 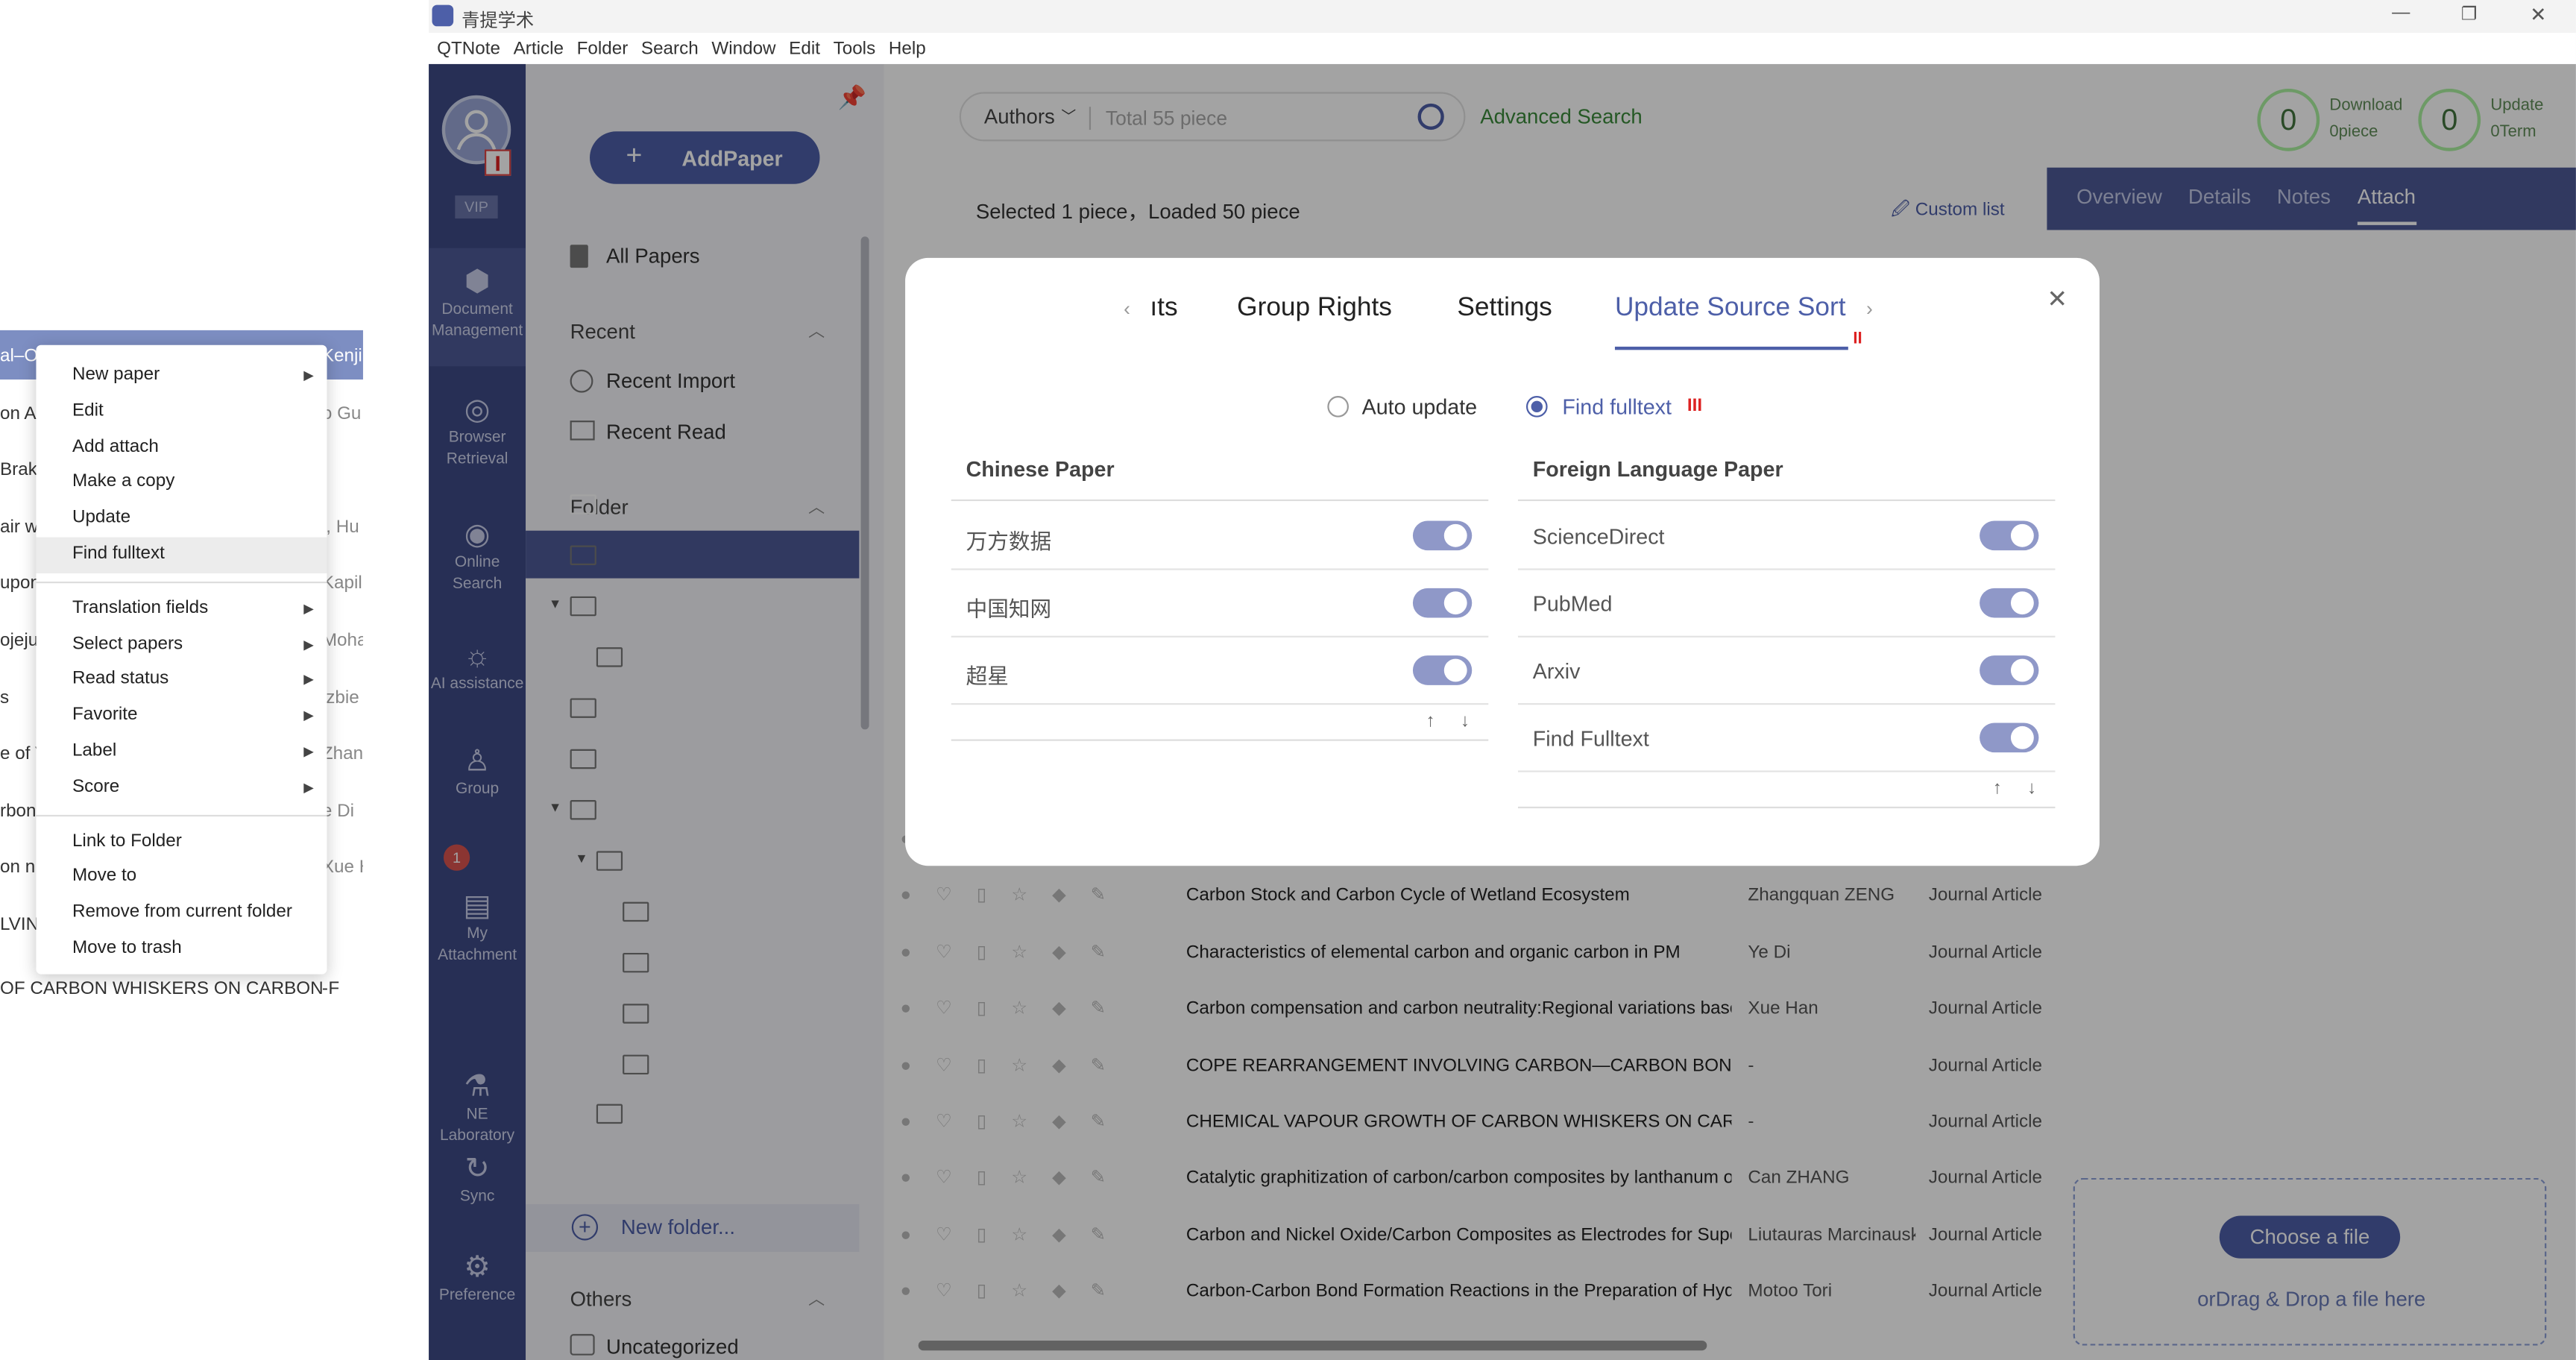 I want to click on auto-update-radio, so click(x=1338, y=407).